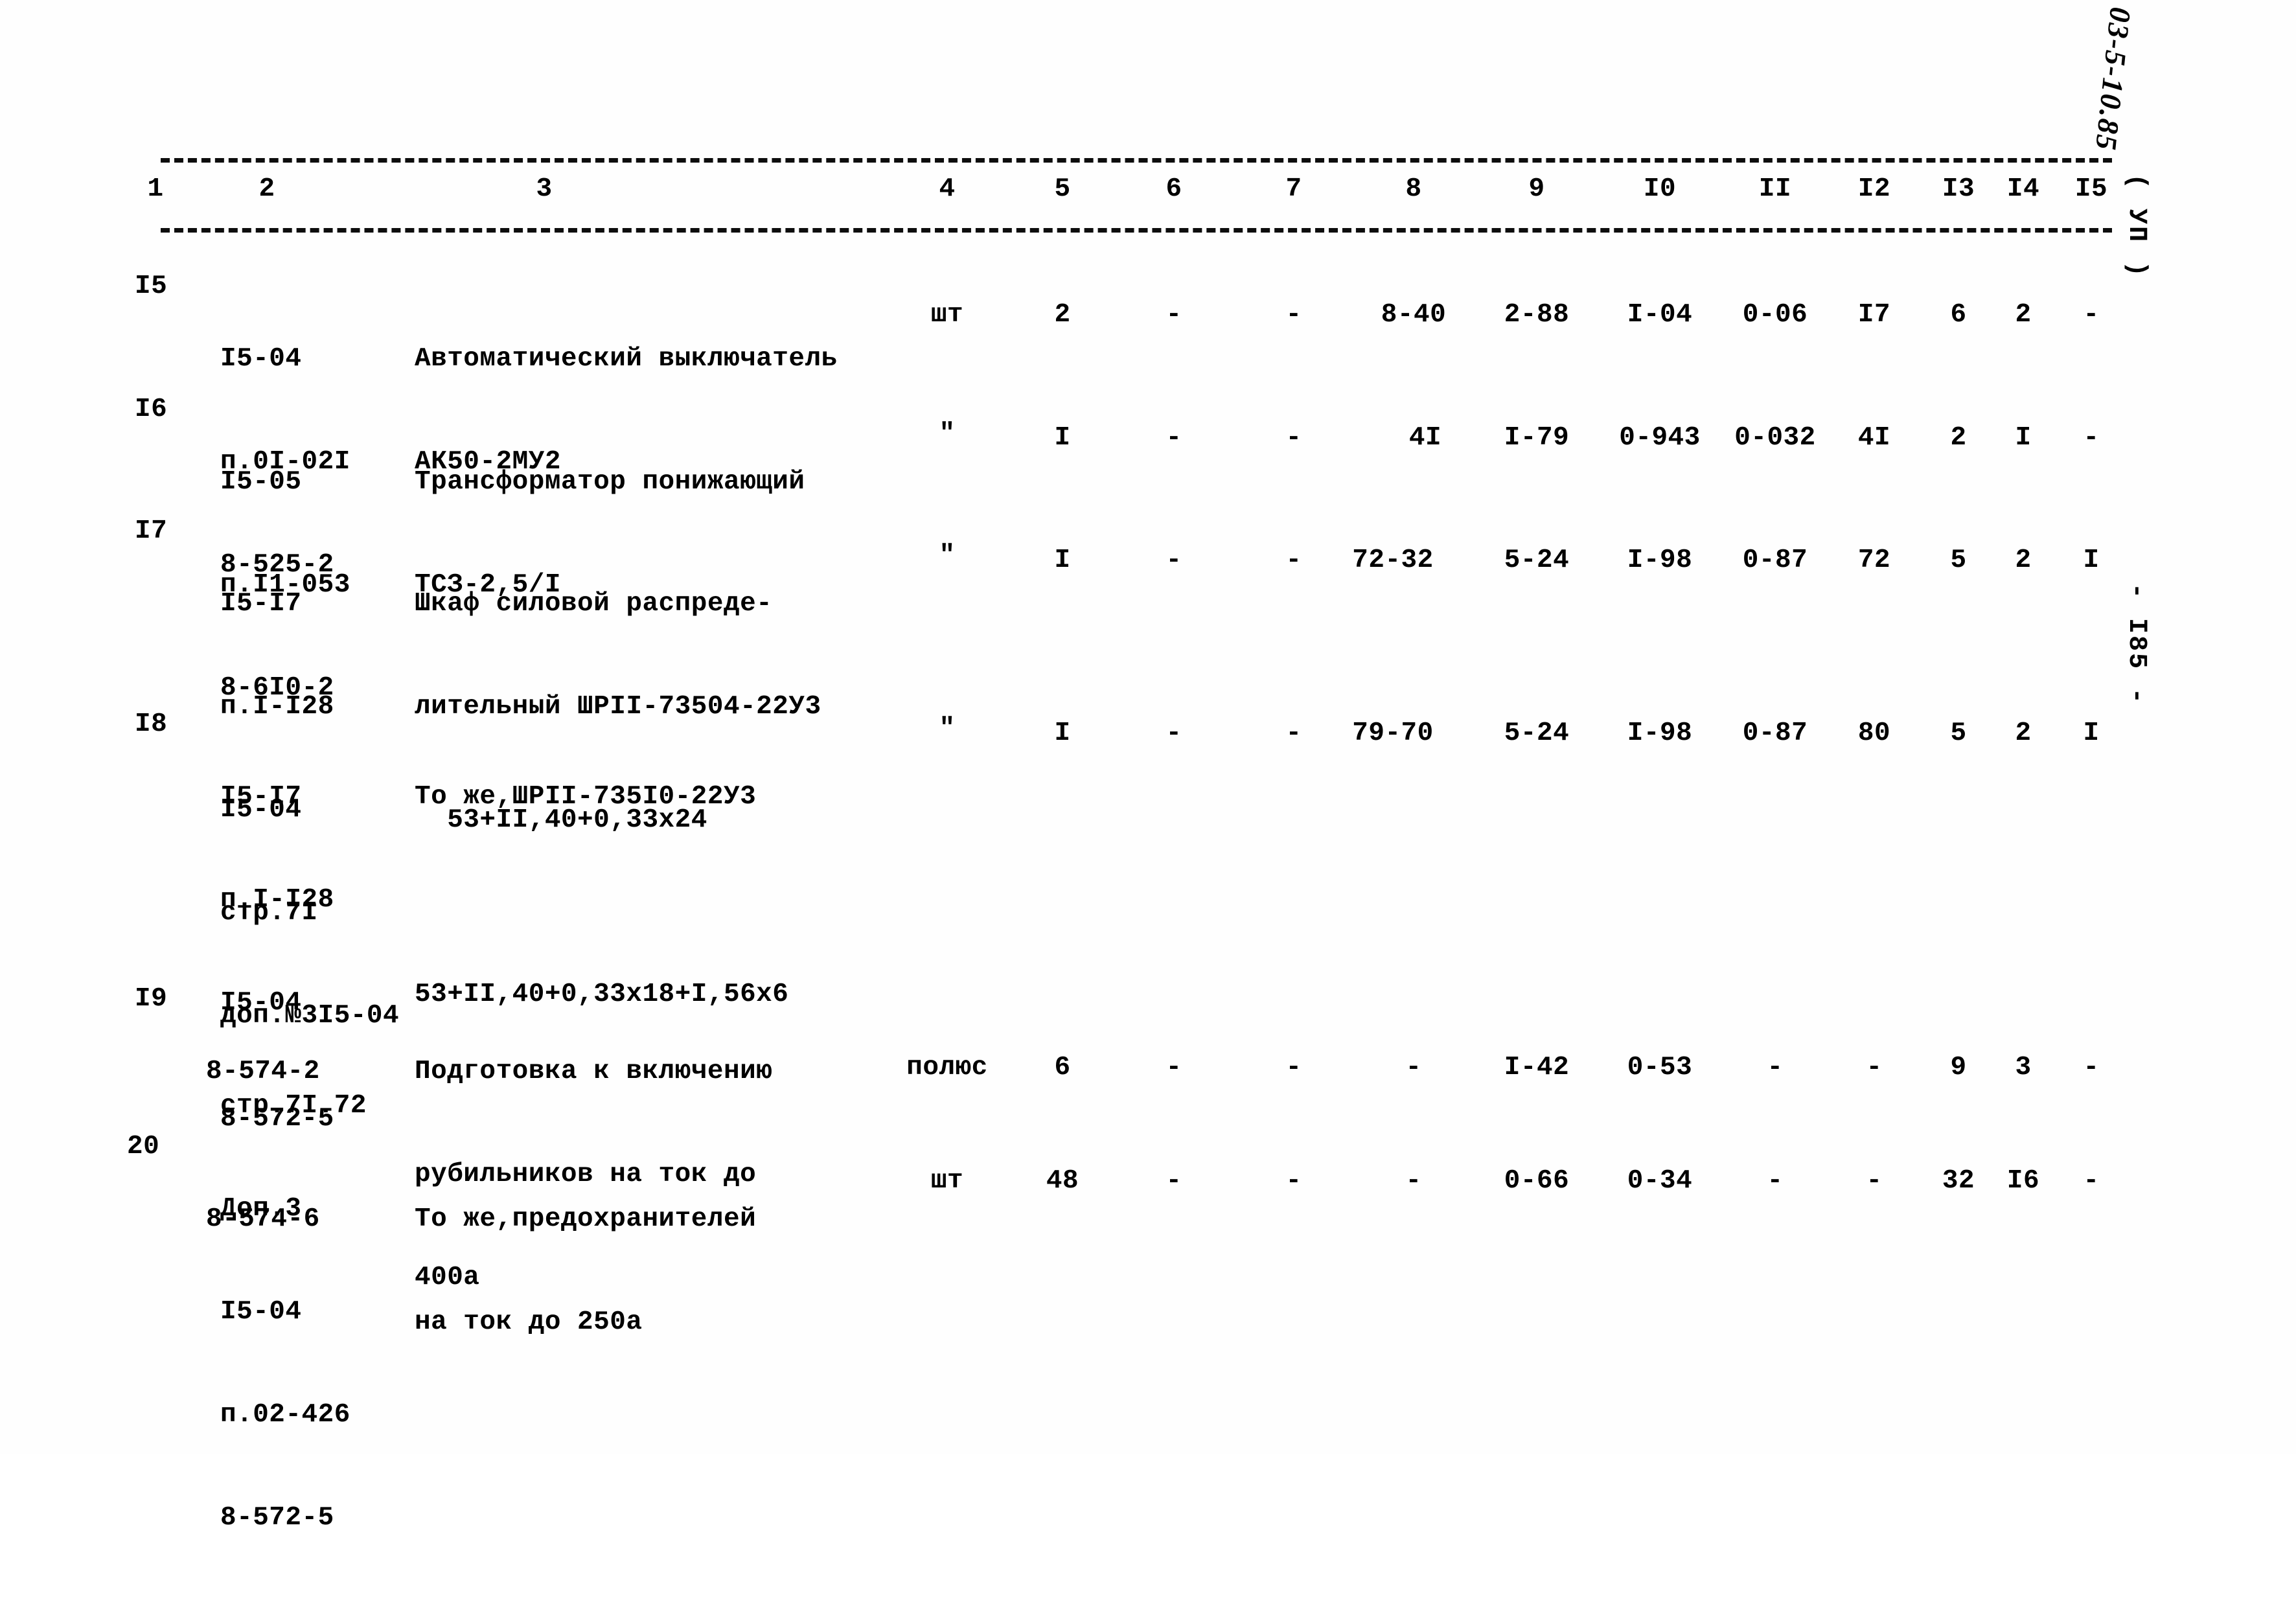  I want to click on cell-col14: I, so click(2023, 438).